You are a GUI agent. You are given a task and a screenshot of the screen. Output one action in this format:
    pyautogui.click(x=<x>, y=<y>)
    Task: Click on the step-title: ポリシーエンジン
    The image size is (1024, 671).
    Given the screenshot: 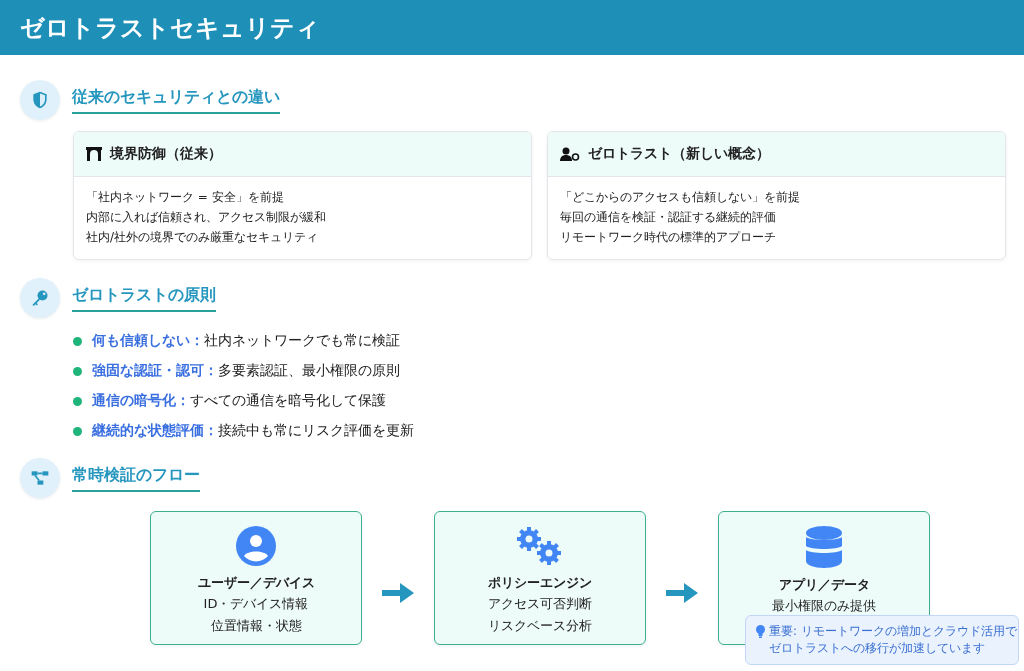 What is the action you would take?
    pyautogui.click(x=540, y=583)
    